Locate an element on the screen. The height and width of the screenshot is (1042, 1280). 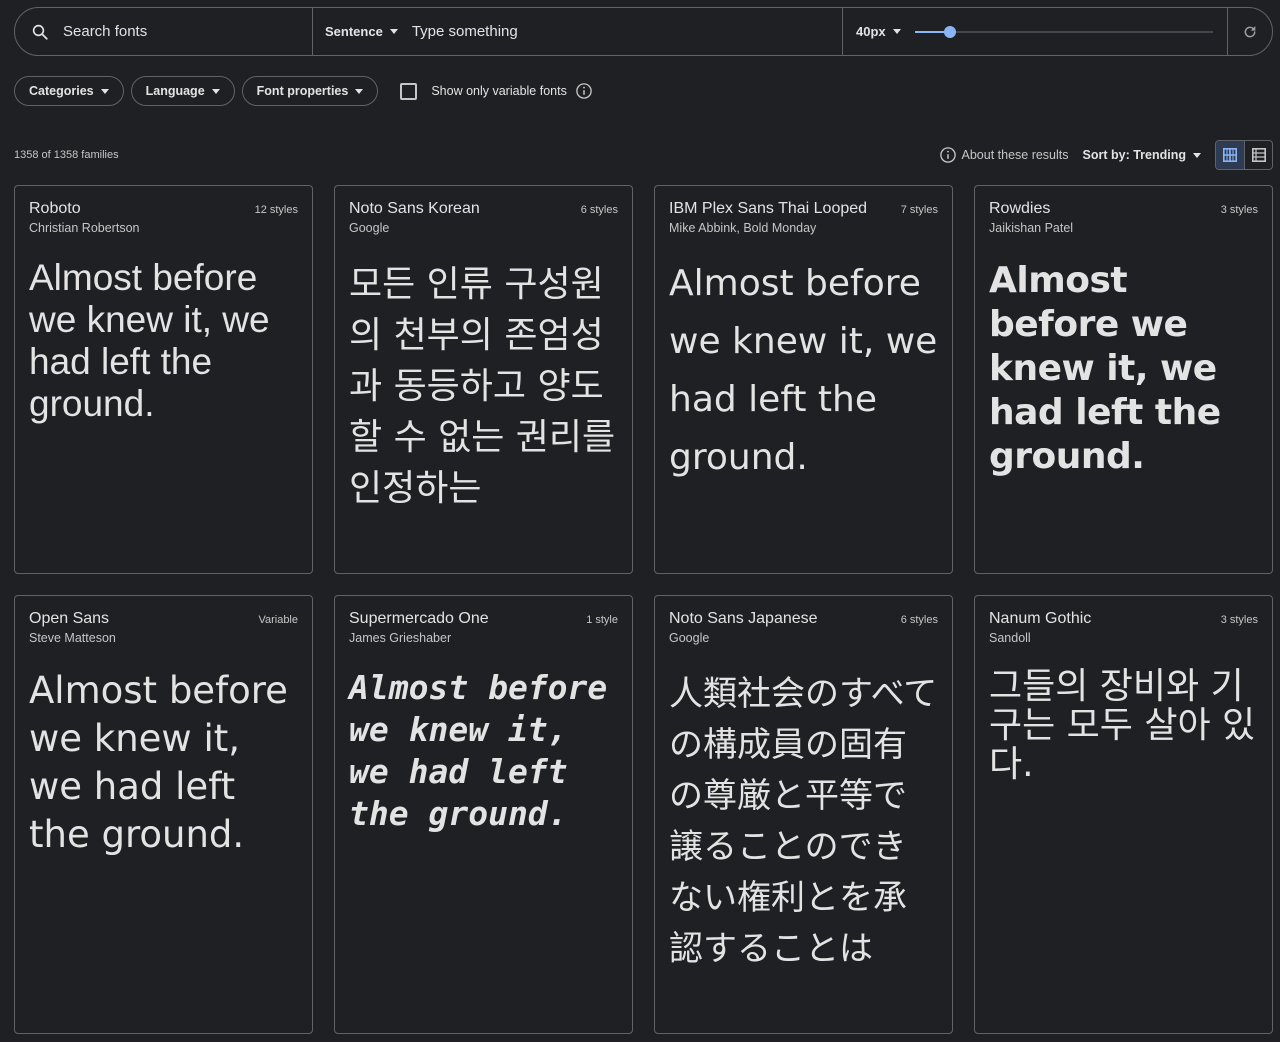
font-size-slider is located at coordinates (1063, 32).